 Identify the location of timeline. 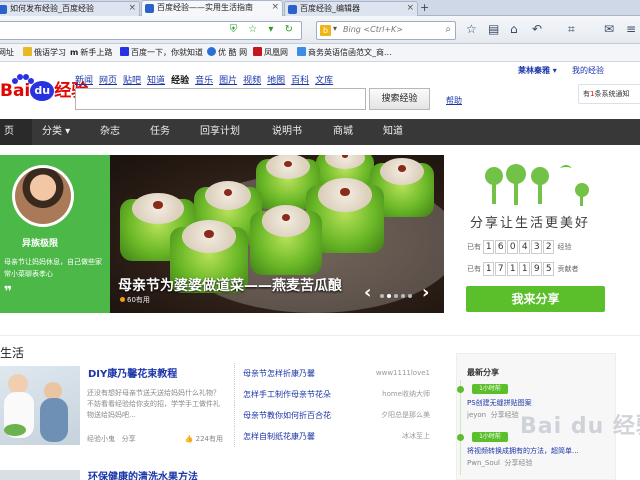
(460, 427).